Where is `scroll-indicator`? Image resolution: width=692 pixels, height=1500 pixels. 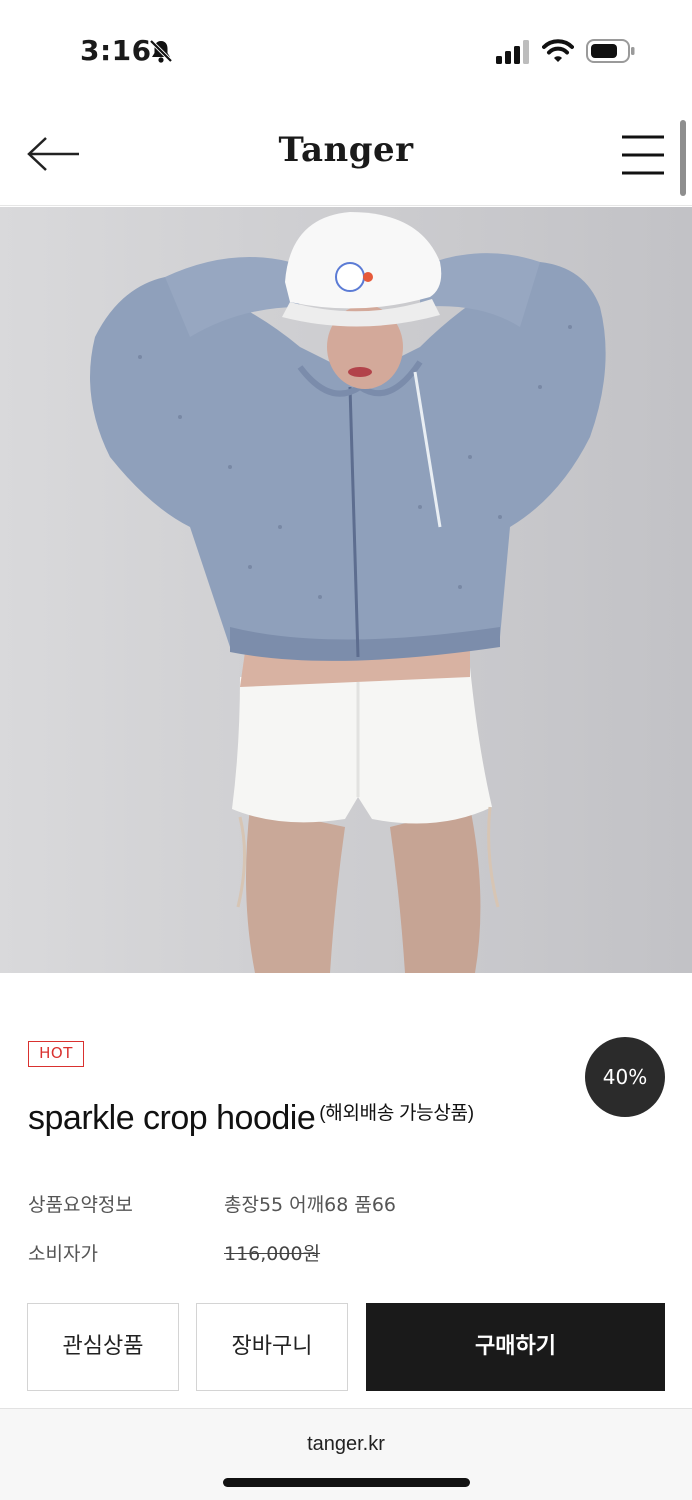 scroll-indicator is located at coordinates (683, 158).